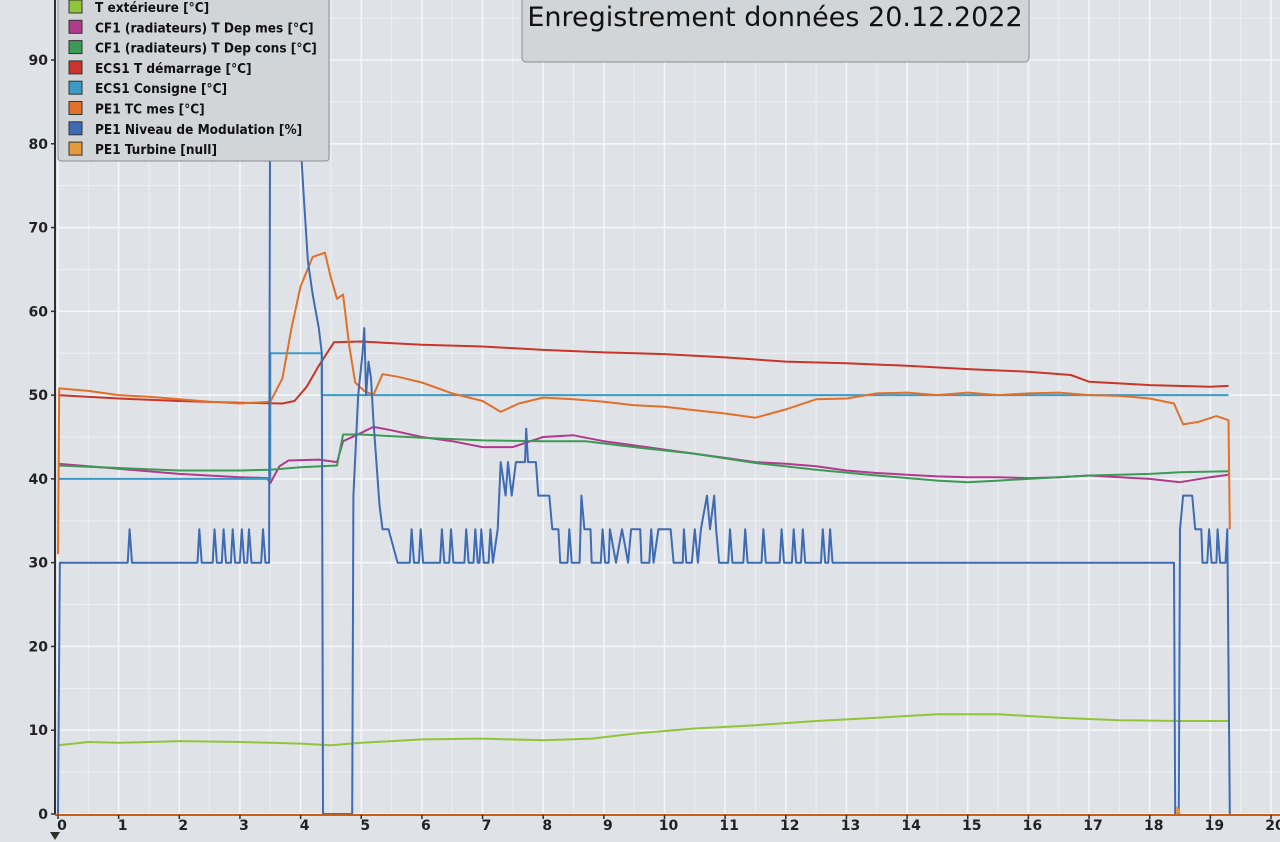  What do you see at coordinates (608, 826) in the screenshot?
I see `x-tick-label: 9` at bounding box center [608, 826].